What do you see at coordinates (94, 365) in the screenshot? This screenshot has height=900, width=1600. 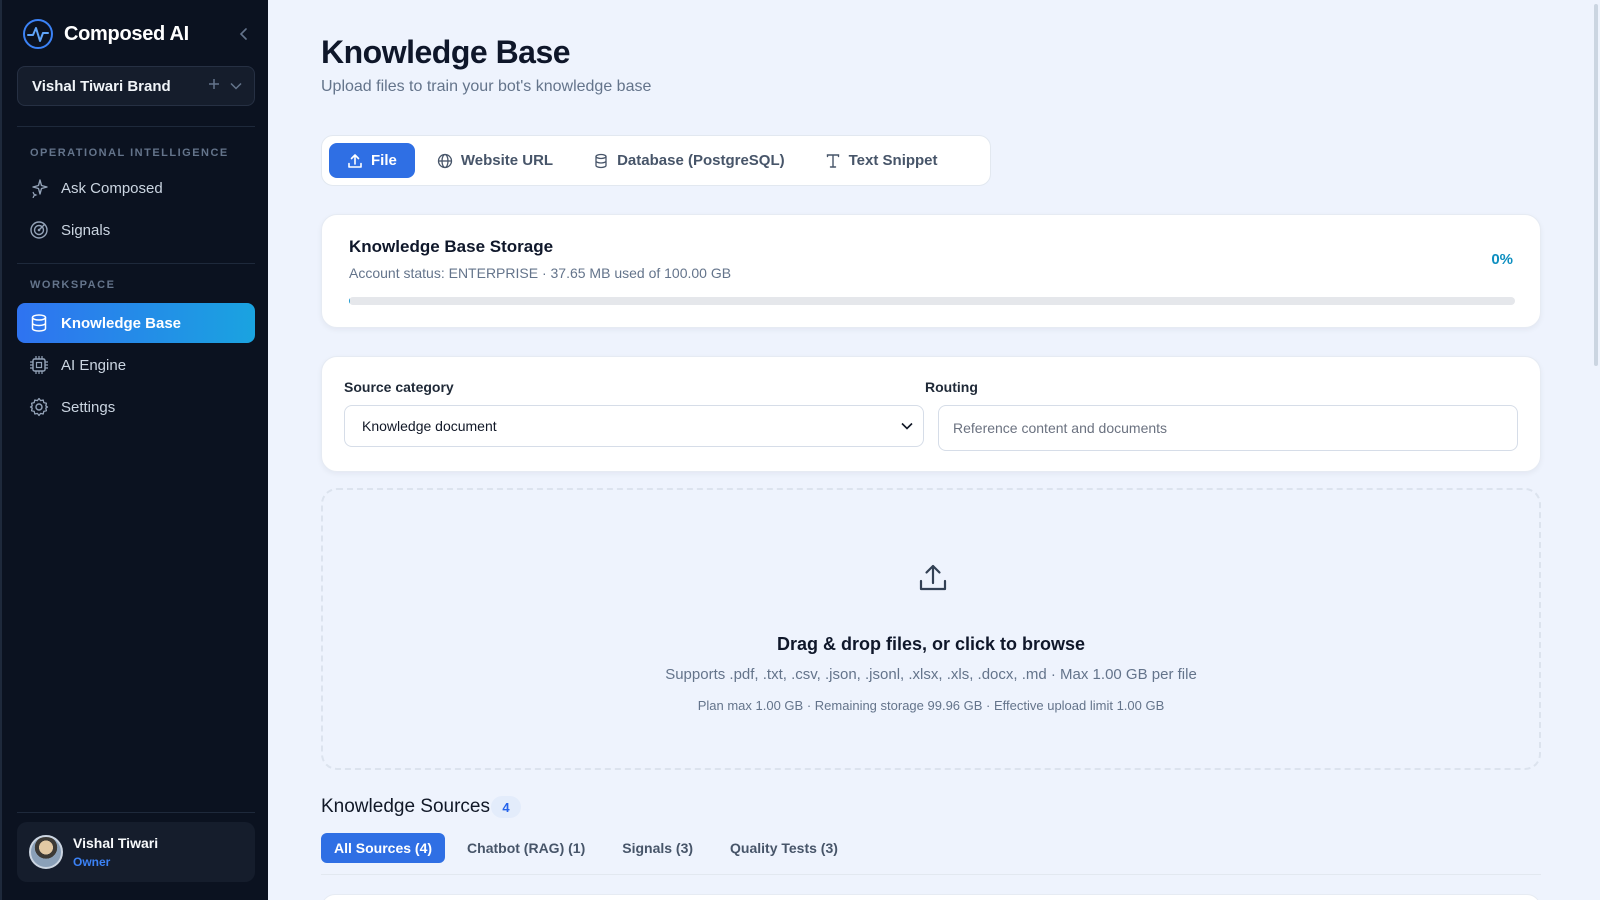 I see `sidebar-item-label: AI Engine` at bounding box center [94, 365].